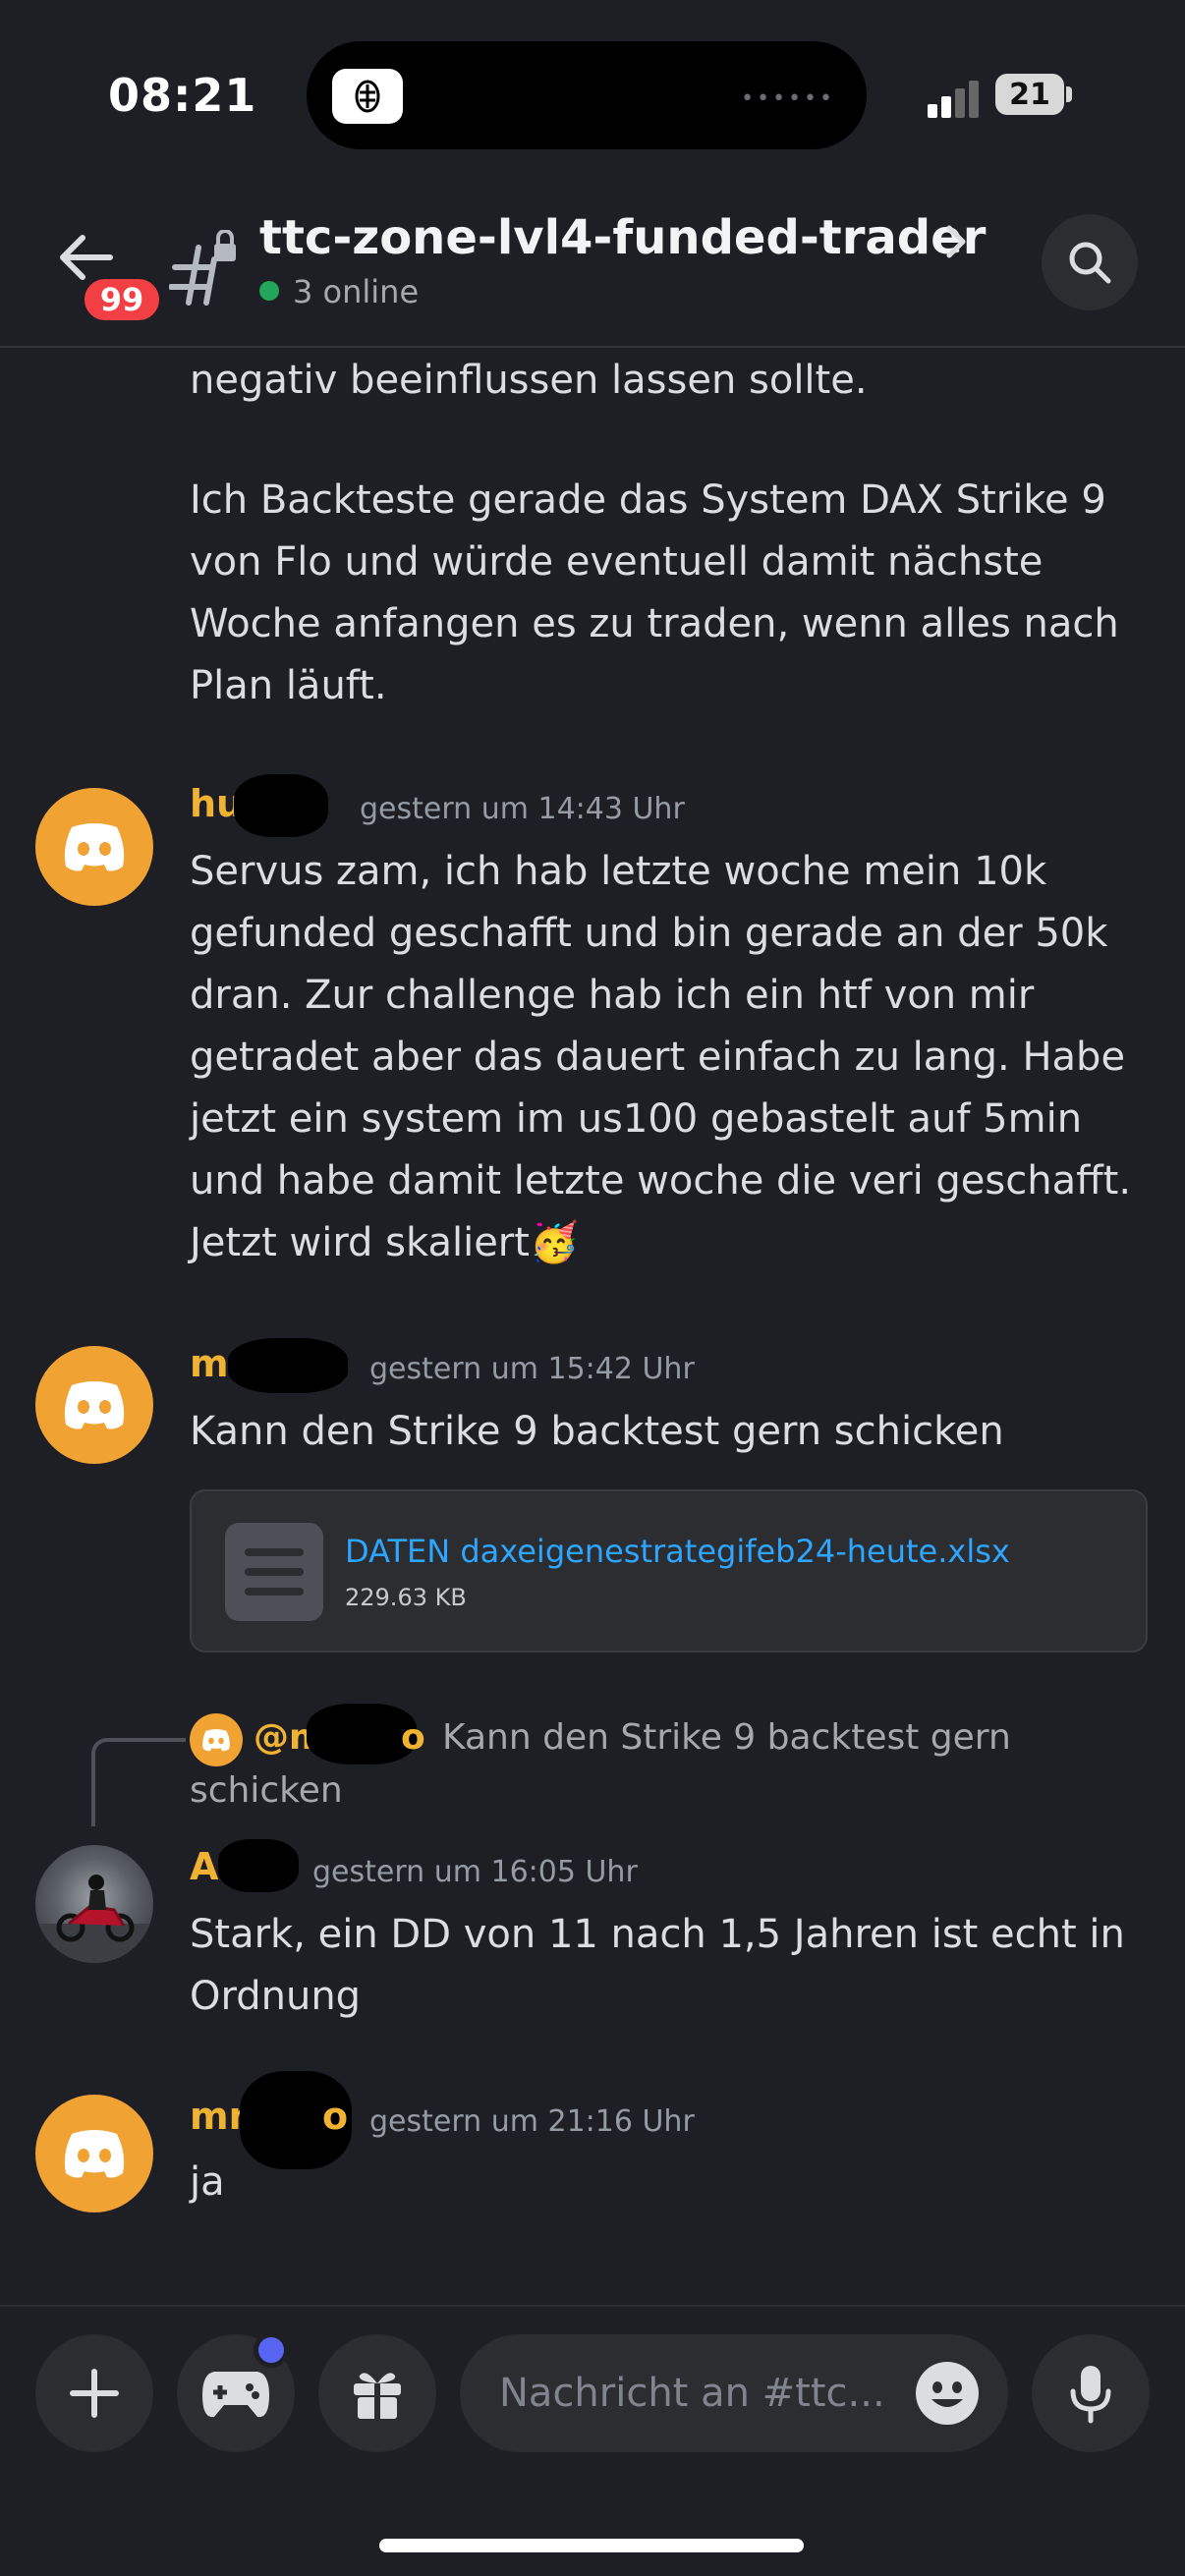 The image size is (1185, 2576). I want to click on search-icon, so click(1090, 263).